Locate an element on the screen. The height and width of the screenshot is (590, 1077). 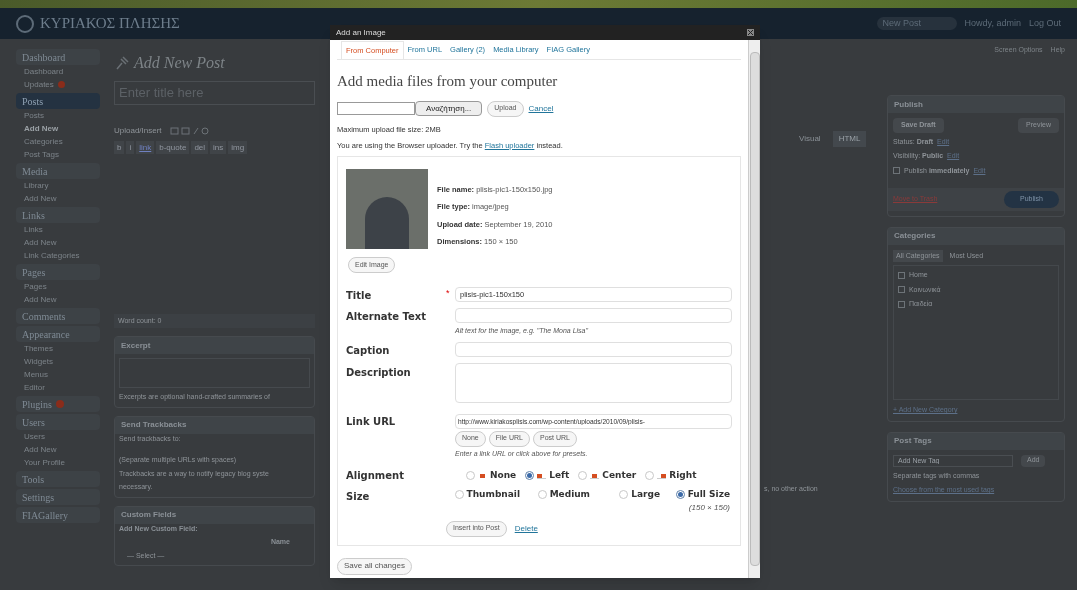
submenu-item: Your Profile is located at coordinates (58, 462).